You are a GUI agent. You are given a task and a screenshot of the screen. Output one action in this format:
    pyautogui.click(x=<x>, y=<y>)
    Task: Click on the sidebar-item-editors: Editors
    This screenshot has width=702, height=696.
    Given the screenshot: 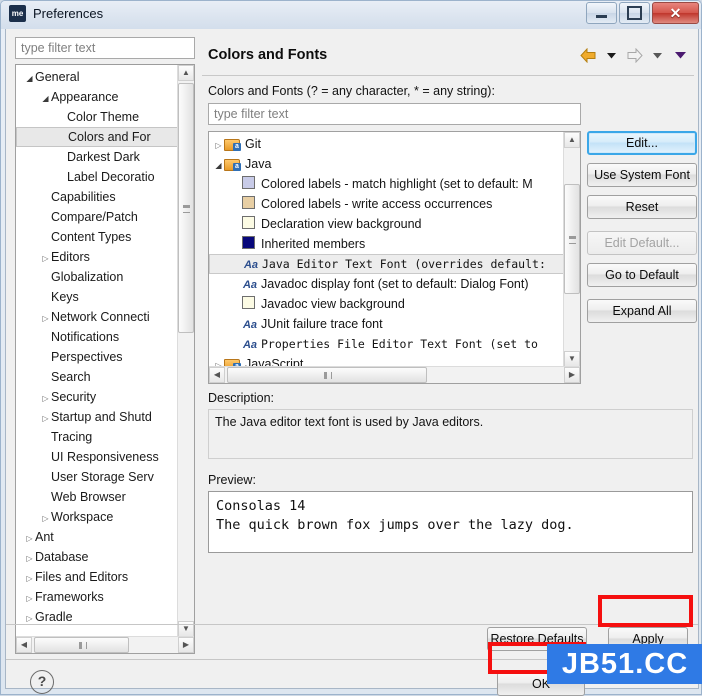 What is the action you would take?
    pyautogui.click(x=98, y=257)
    